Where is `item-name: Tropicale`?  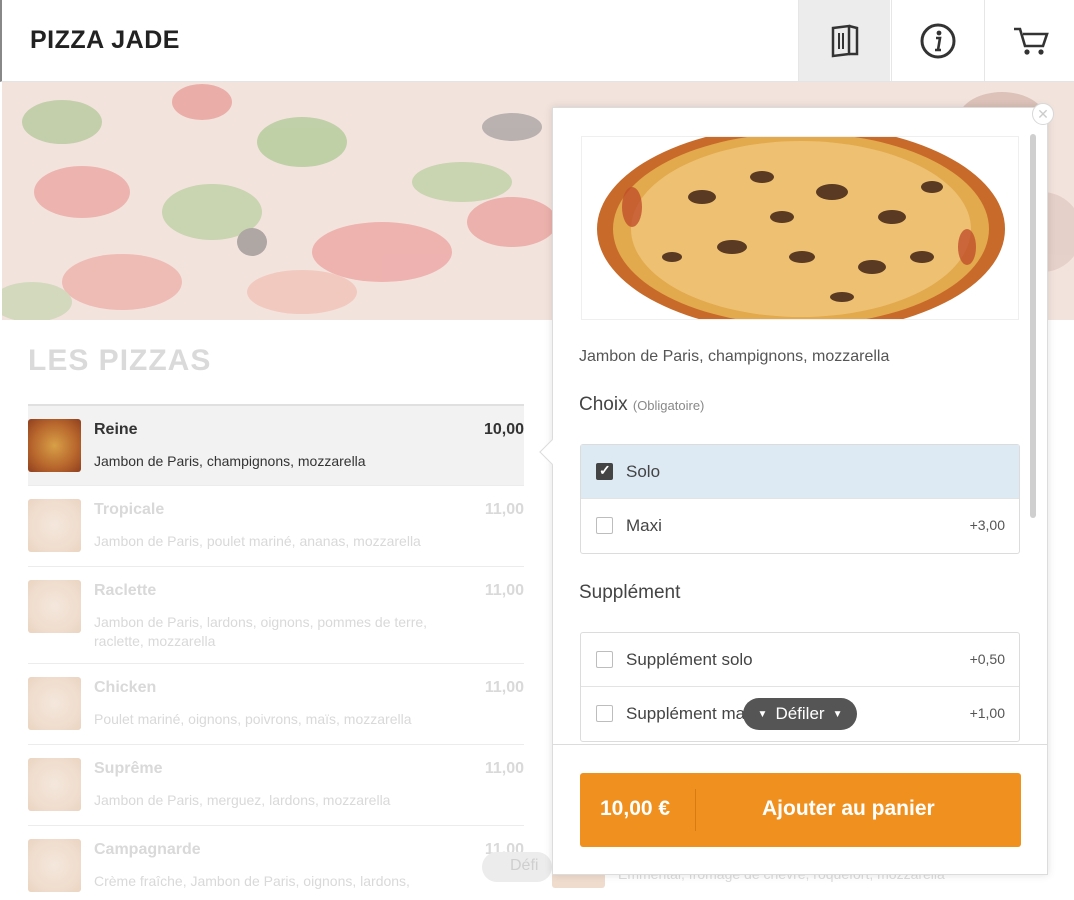 item-name: Tropicale is located at coordinates (129, 509).